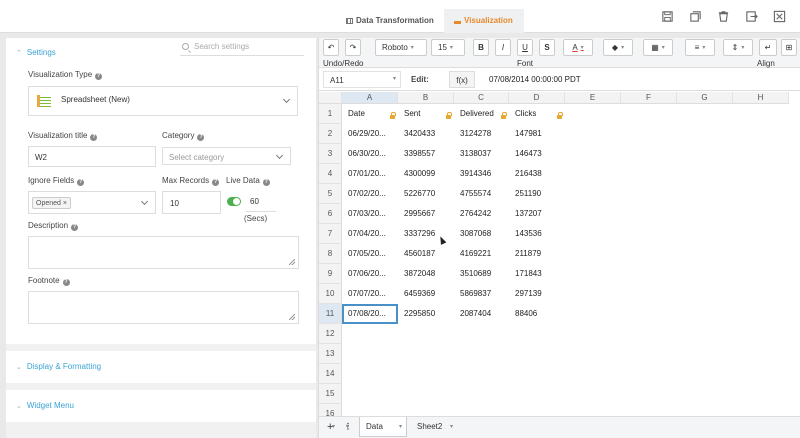 The height and width of the screenshot is (438, 800). What do you see at coordinates (161, 367) in the screenshot?
I see `display-formatting-section: ⌄ Display & Formatting` at bounding box center [161, 367].